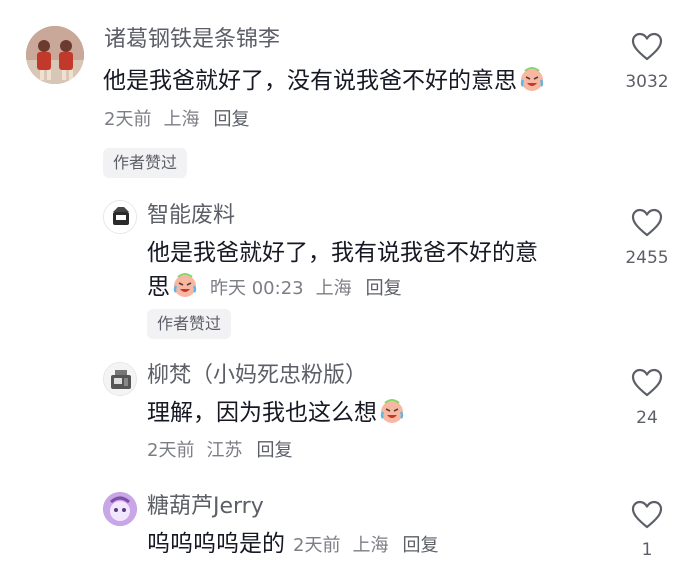  I want to click on like-count: 24, so click(647, 418).